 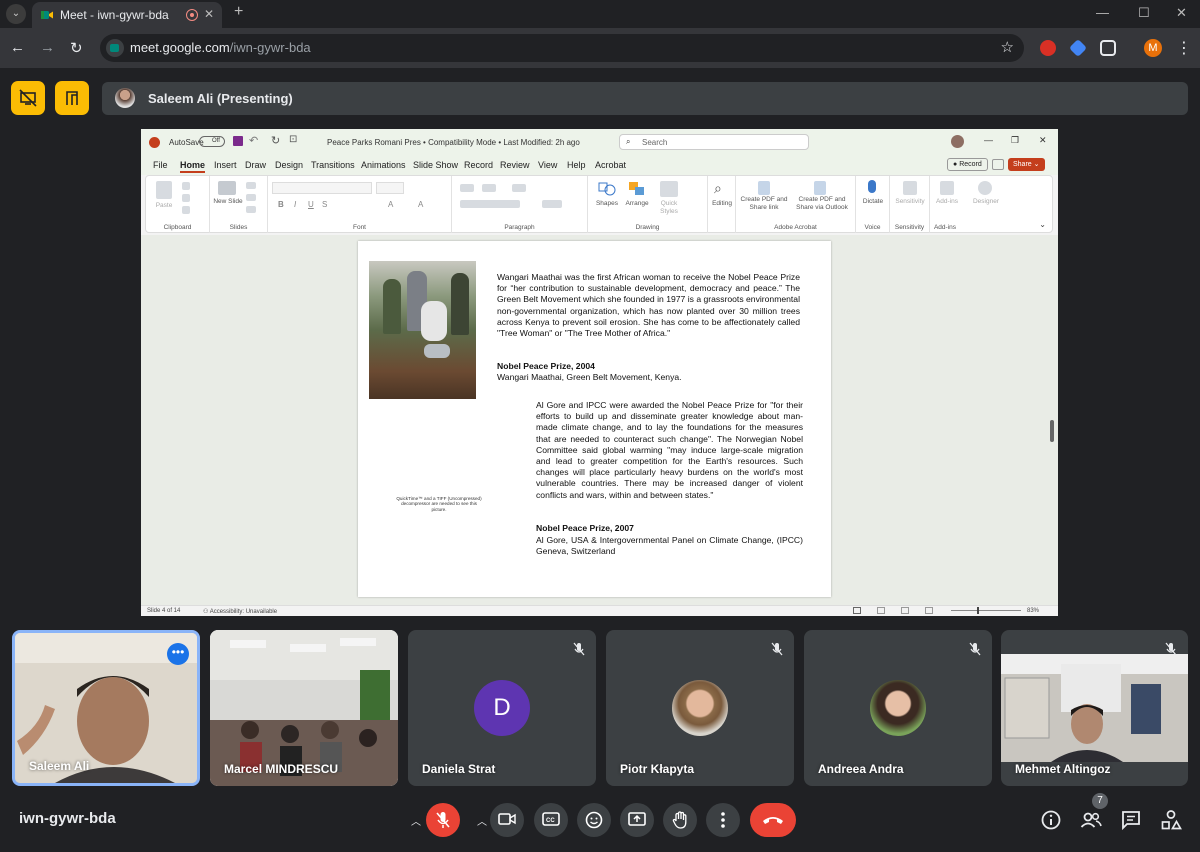 What do you see at coordinates (160, 165) in the screenshot?
I see `ppt-tab-file: File` at bounding box center [160, 165].